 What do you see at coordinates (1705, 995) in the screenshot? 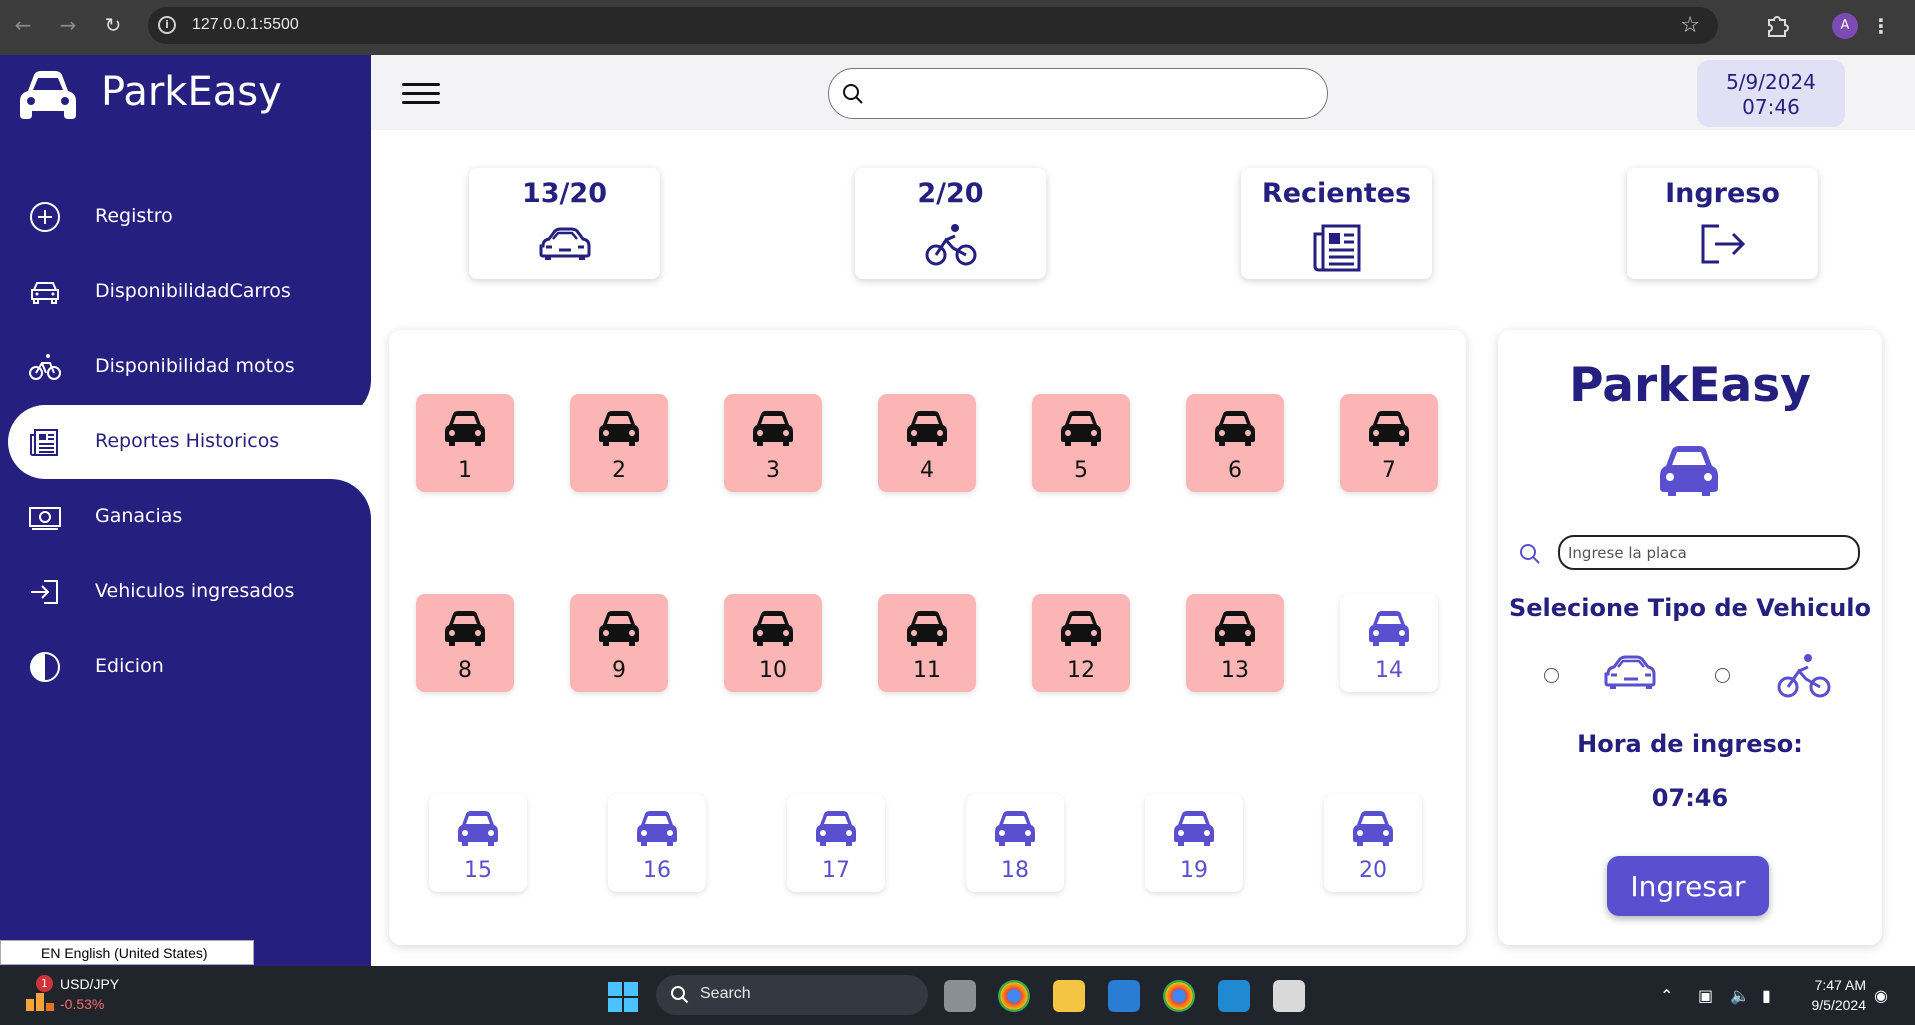
I see `display-icon: ▣` at bounding box center [1705, 995].